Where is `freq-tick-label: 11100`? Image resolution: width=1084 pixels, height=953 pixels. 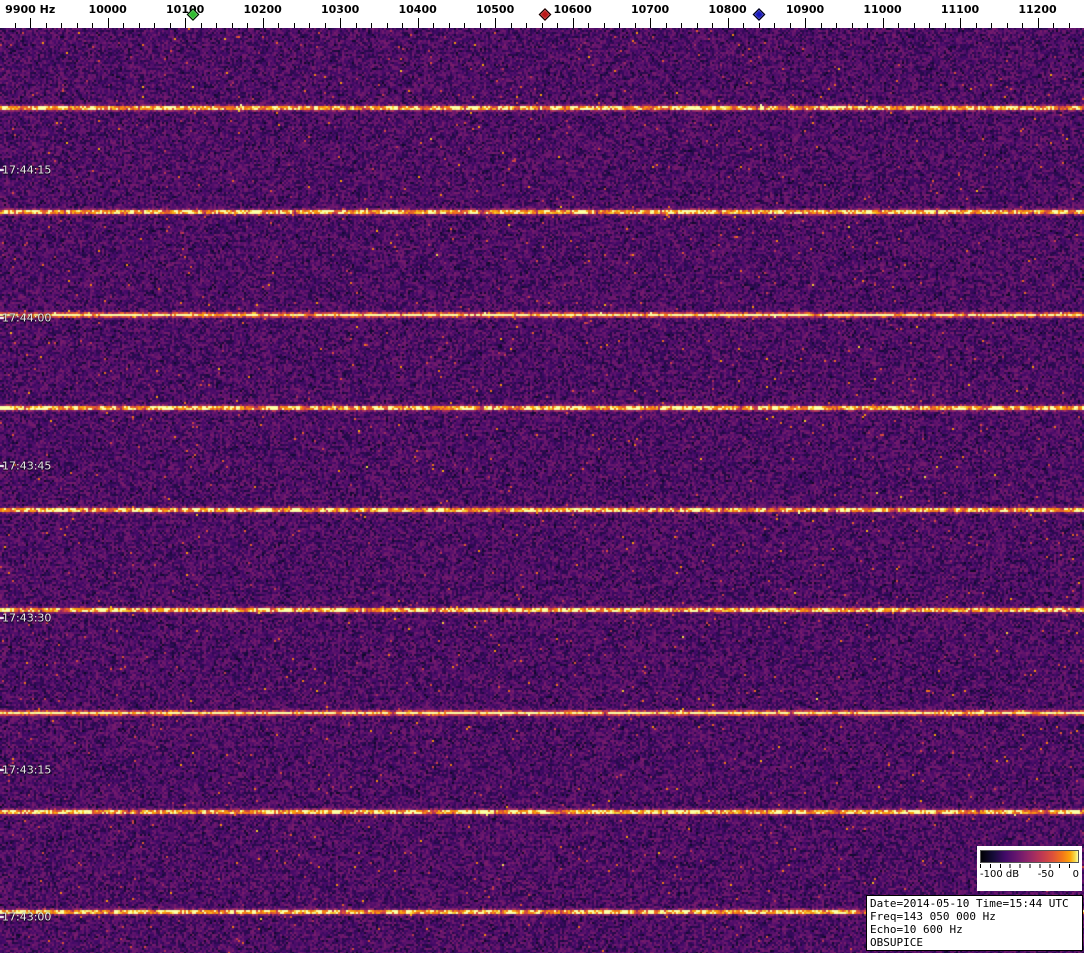 freq-tick-label: 11100 is located at coordinates (960, 9).